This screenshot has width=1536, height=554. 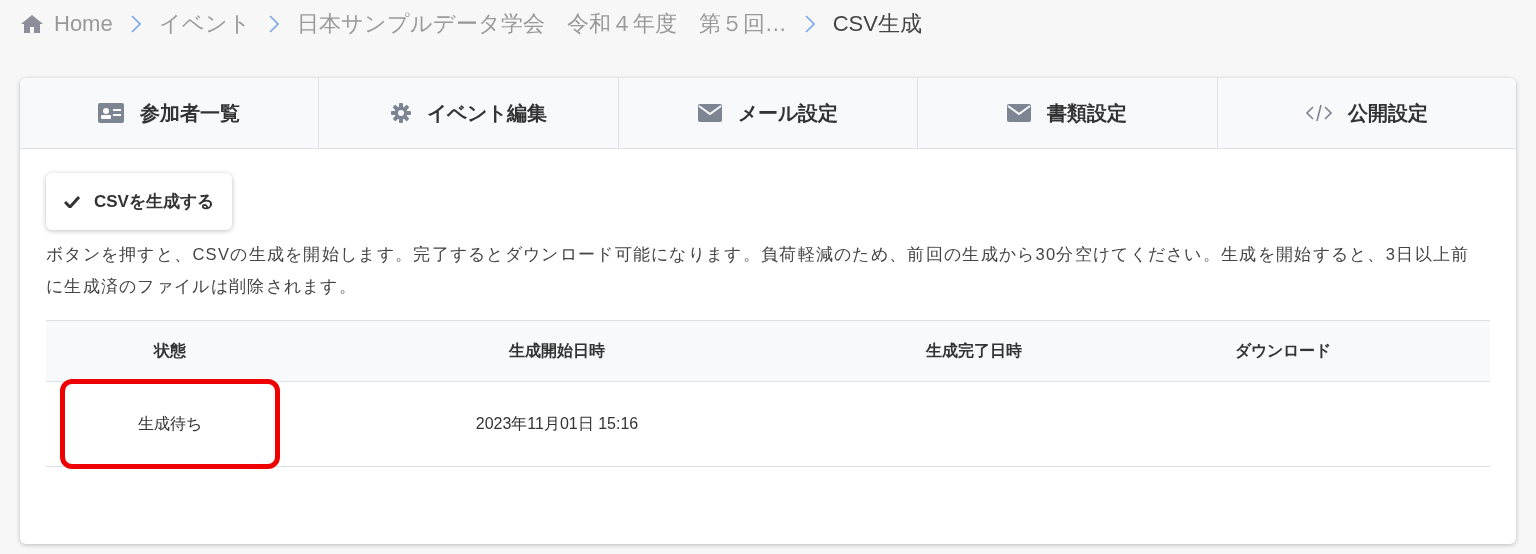 What do you see at coordinates (557, 351) in the screenshot?
I see `column-header: 生成開始日時` at bounding box center [557, 351].